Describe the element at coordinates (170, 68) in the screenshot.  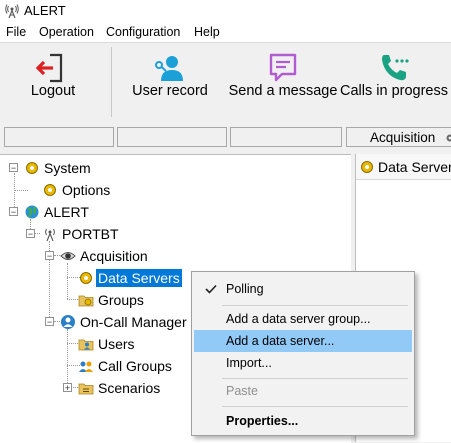
I see `user-key-icon` at that location.